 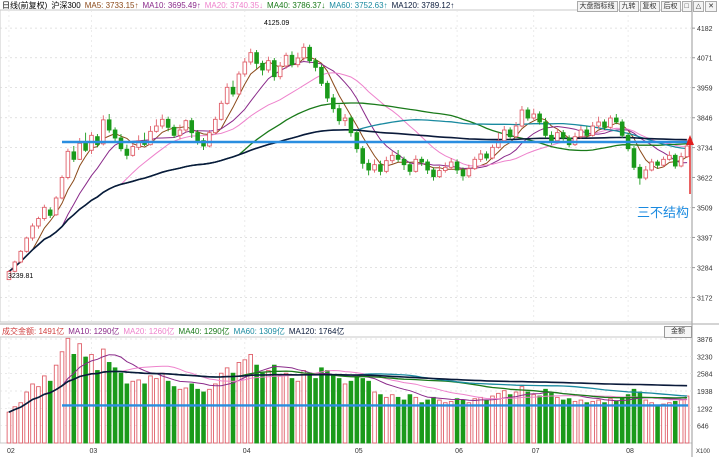 I want to click on toolbar-maximize-button: □, so click(x=686, y=6).